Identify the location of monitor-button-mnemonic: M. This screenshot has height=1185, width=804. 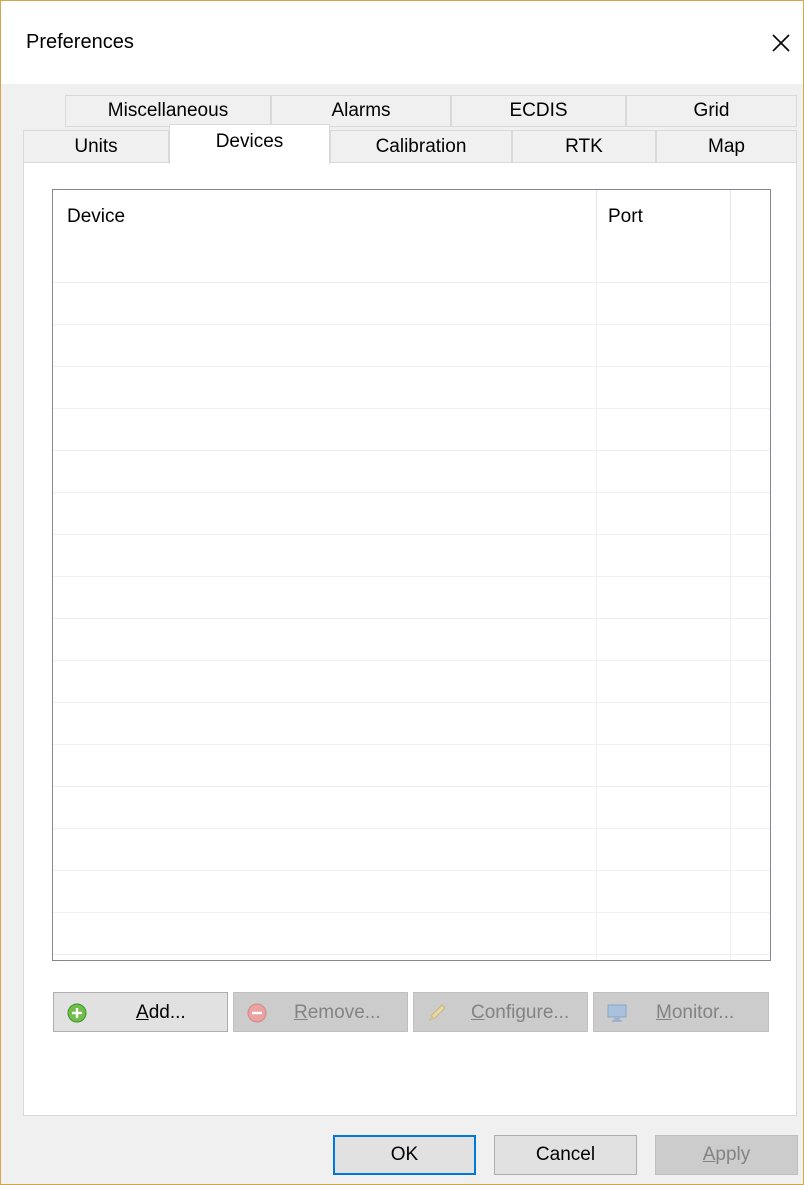
(664, 1012).